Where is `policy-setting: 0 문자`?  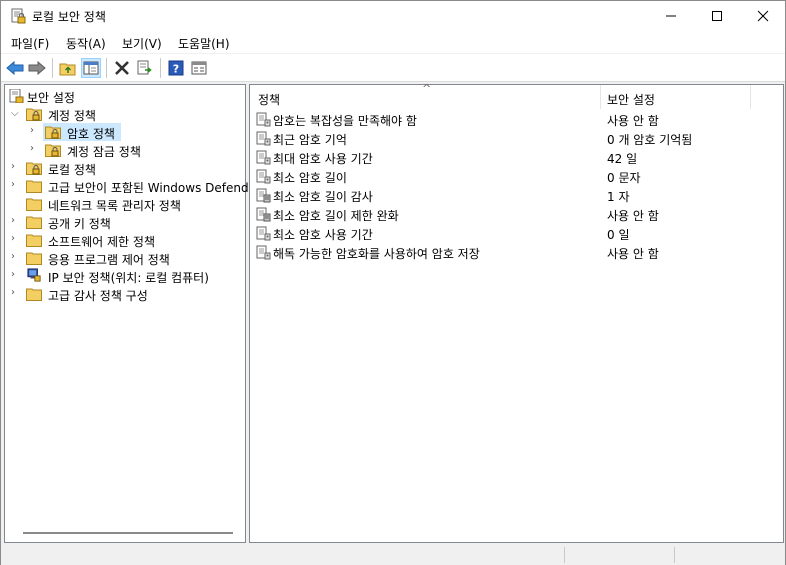 policy-setting: 0 문자 is located at coordinates (624, 178).